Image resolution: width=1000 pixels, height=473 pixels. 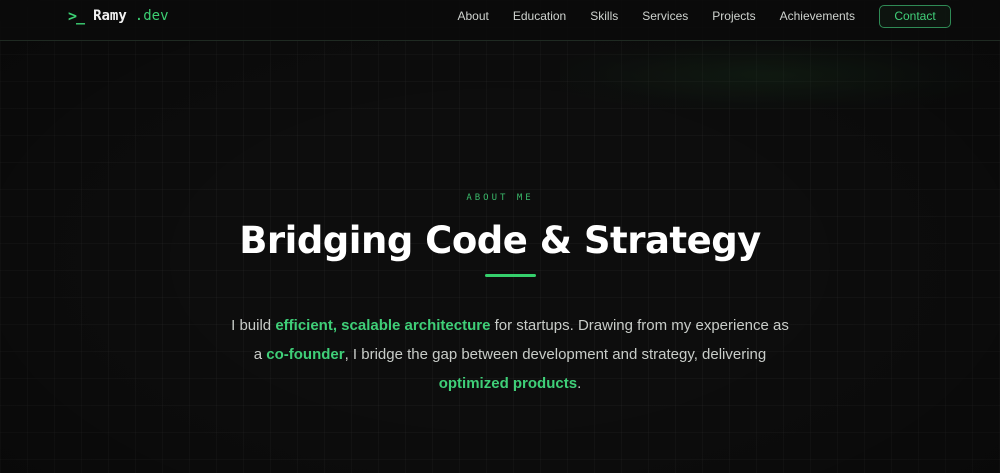 What do you see at coordinates (383, 325) in the screenshot?
I see `description-highlight: efficient, scalable architecture` at bounding box center [383, 325].